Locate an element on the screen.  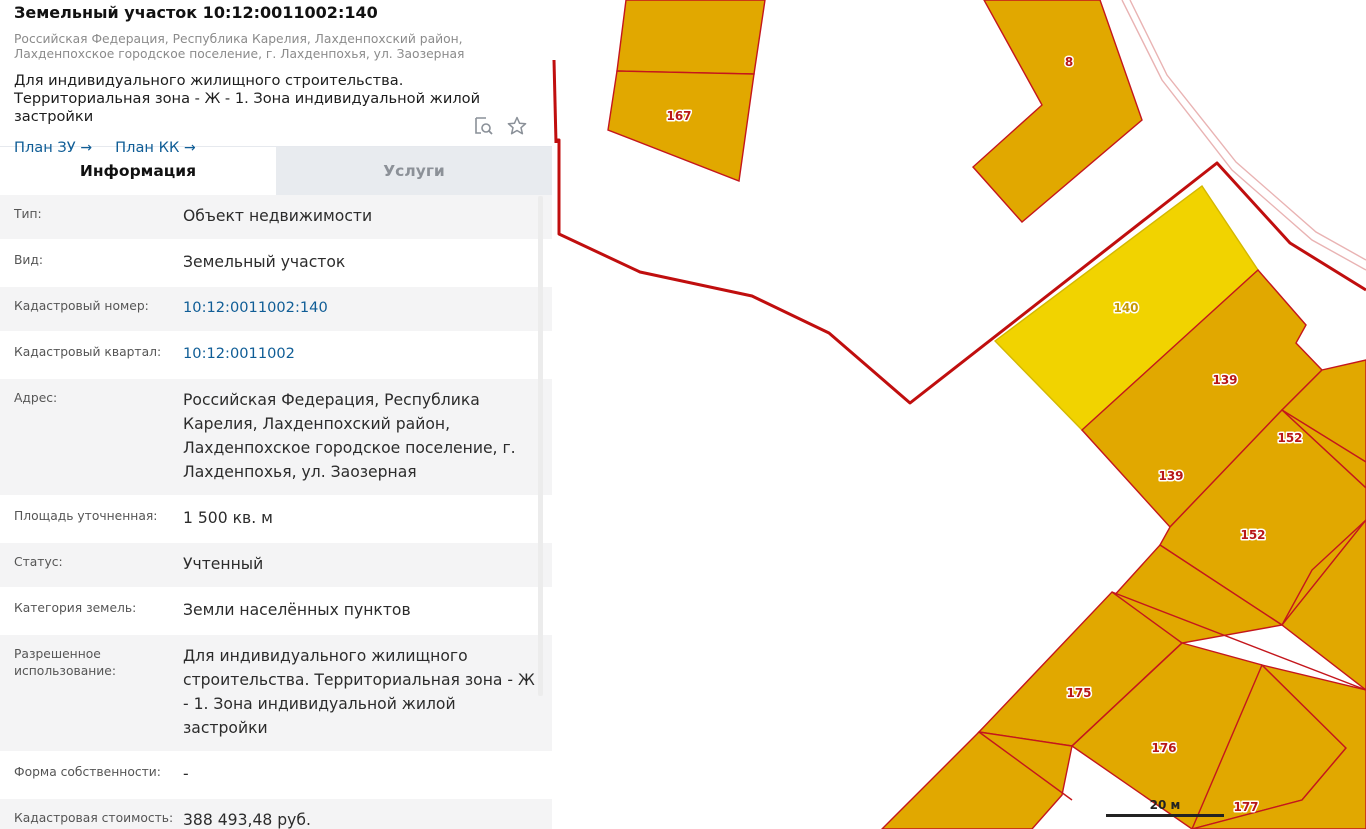
panel-scrollbar is located at coordinates (540, 446).